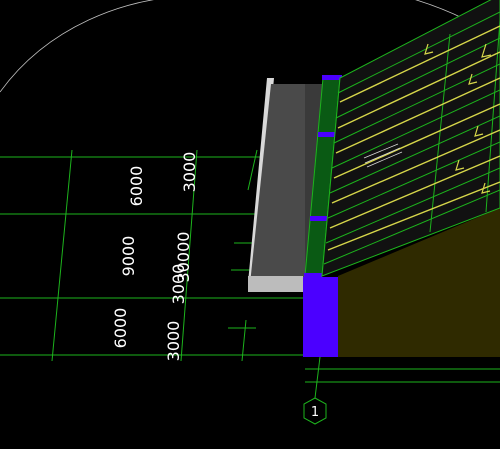  Describe the element at coordinates (173, 341) in the screenshot. I see `dimension-inner-4: 3000` at that location.